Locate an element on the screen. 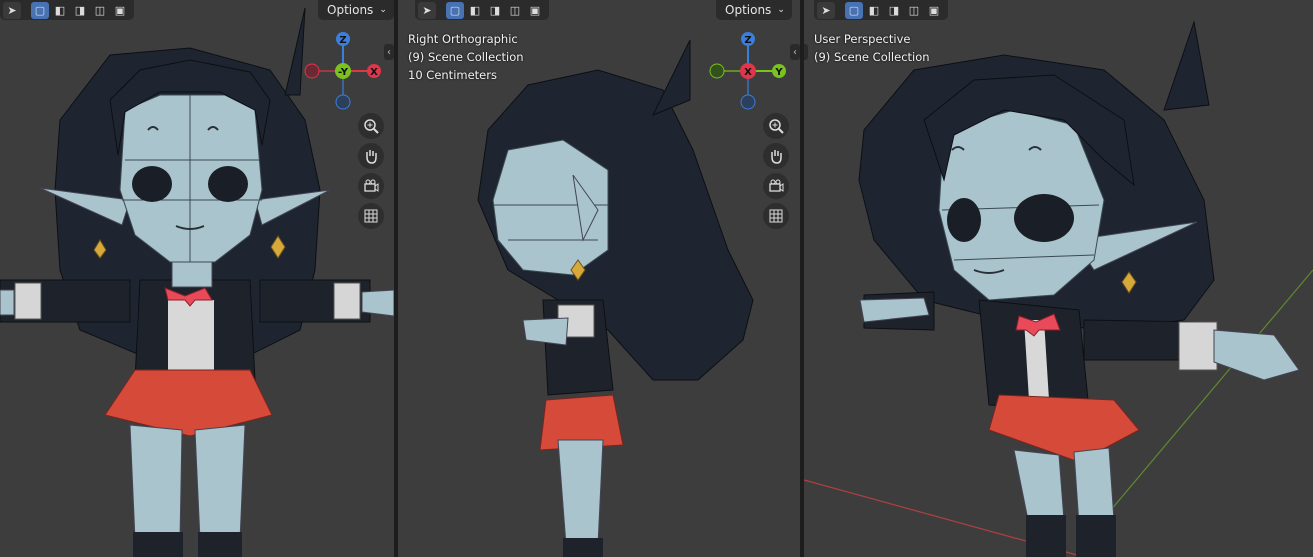 Image resolution: width=1313 pixels, height=557 pixels. sidebar-toggle-right: ‹ is located at coordinates (795, 52).